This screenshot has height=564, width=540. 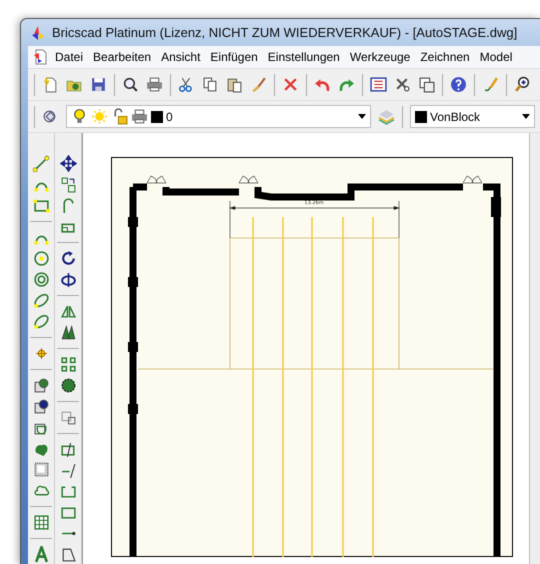 I want to click on menu-item: Werkzeuge, so click(x=380, y=57).